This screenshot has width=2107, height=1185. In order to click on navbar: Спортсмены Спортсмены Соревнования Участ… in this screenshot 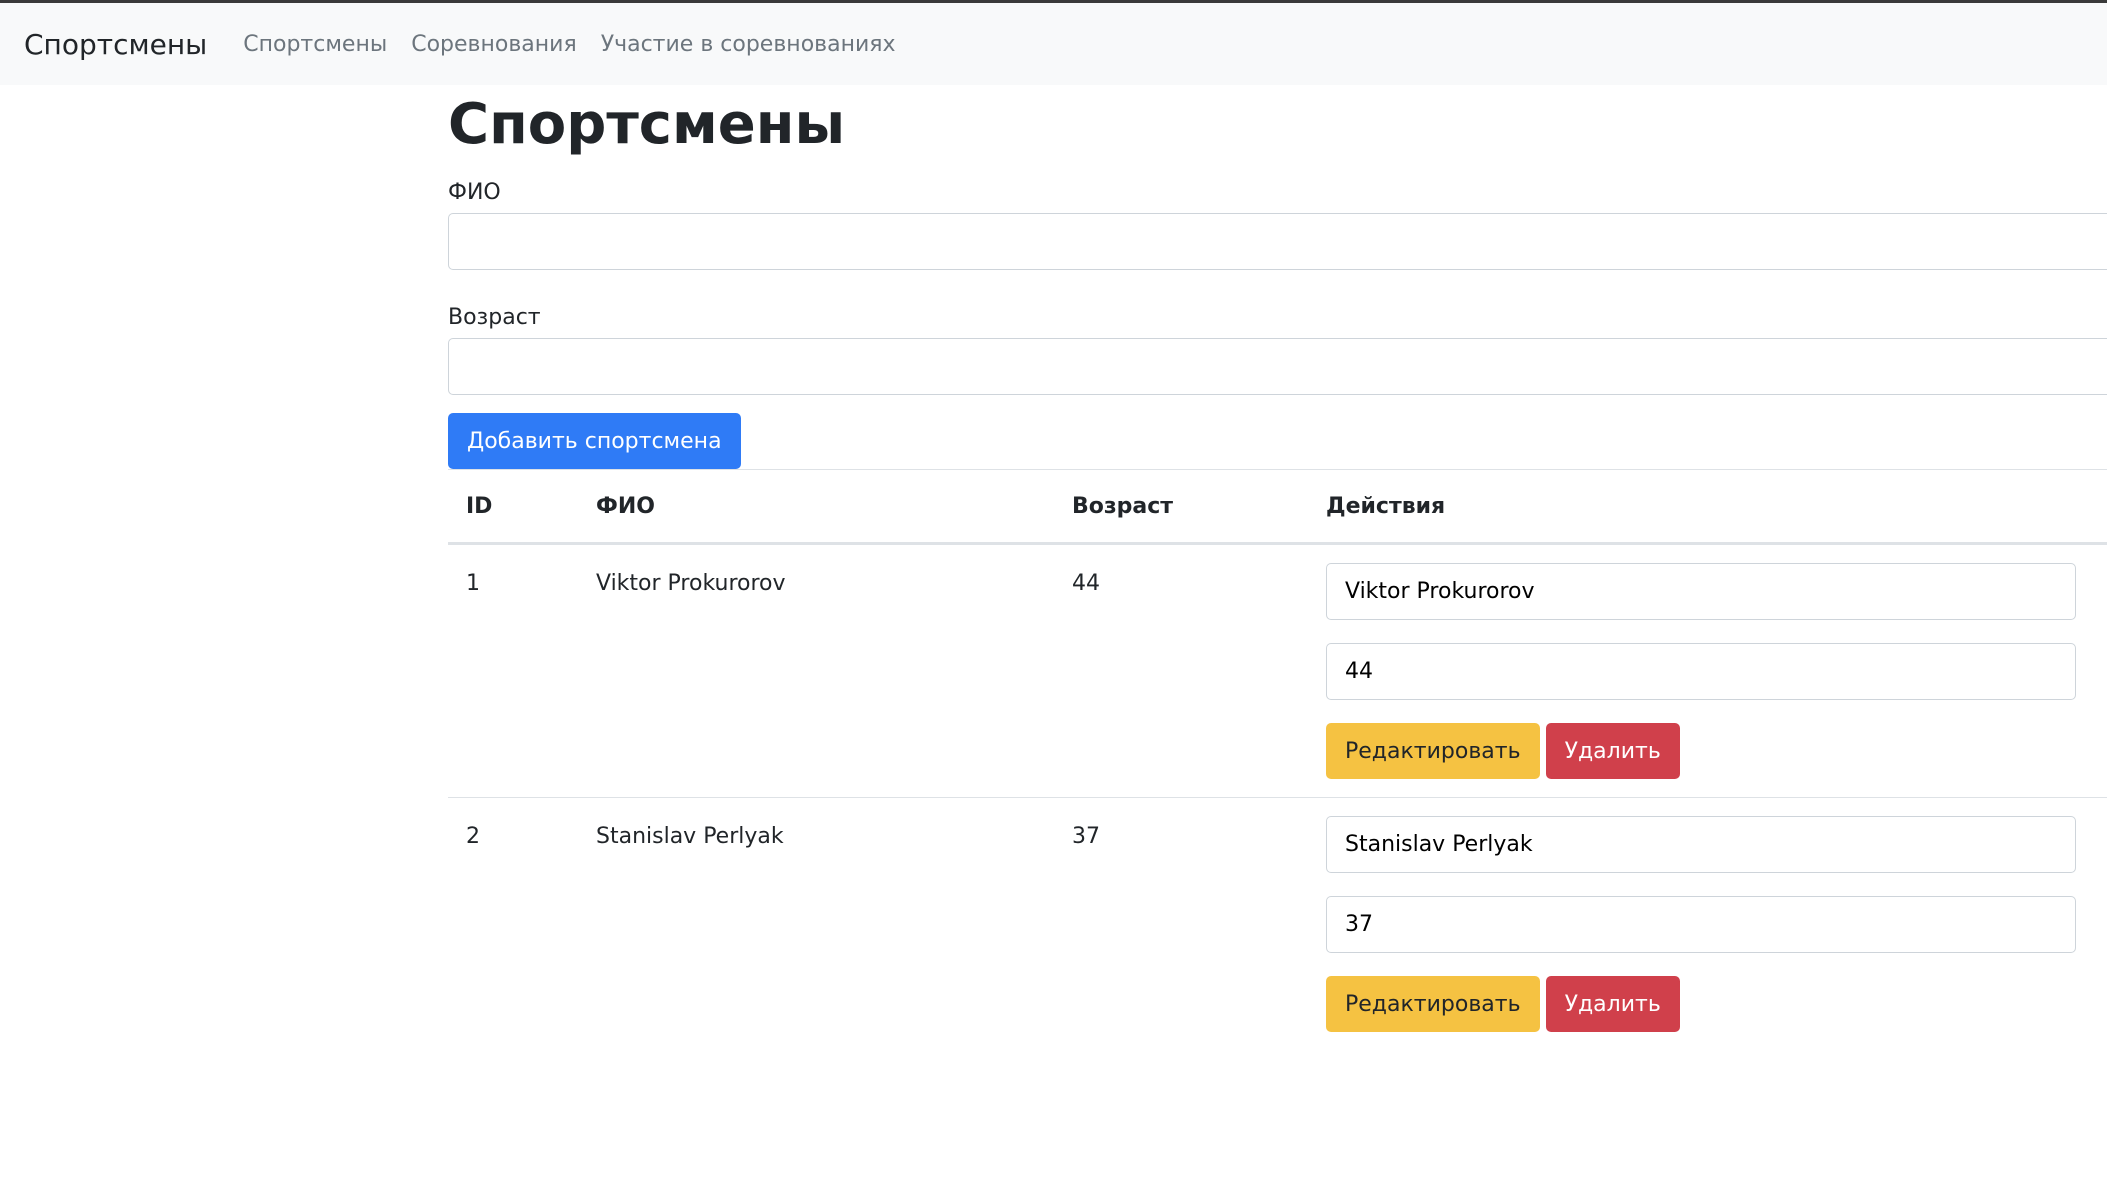, I will do `click(1053, 44)`.